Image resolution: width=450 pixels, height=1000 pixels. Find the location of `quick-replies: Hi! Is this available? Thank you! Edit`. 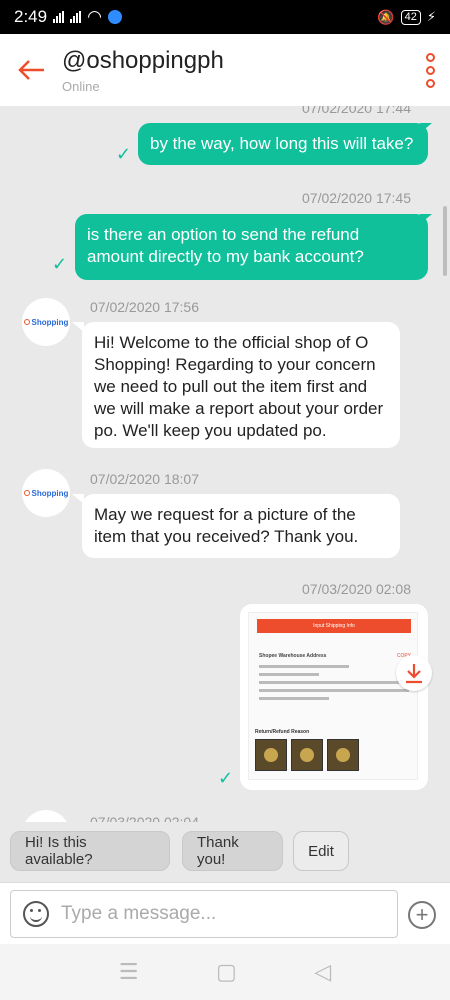

quick-replies: Hi! Is this available? Thank you! Edit is located at coordinates (225, 852).